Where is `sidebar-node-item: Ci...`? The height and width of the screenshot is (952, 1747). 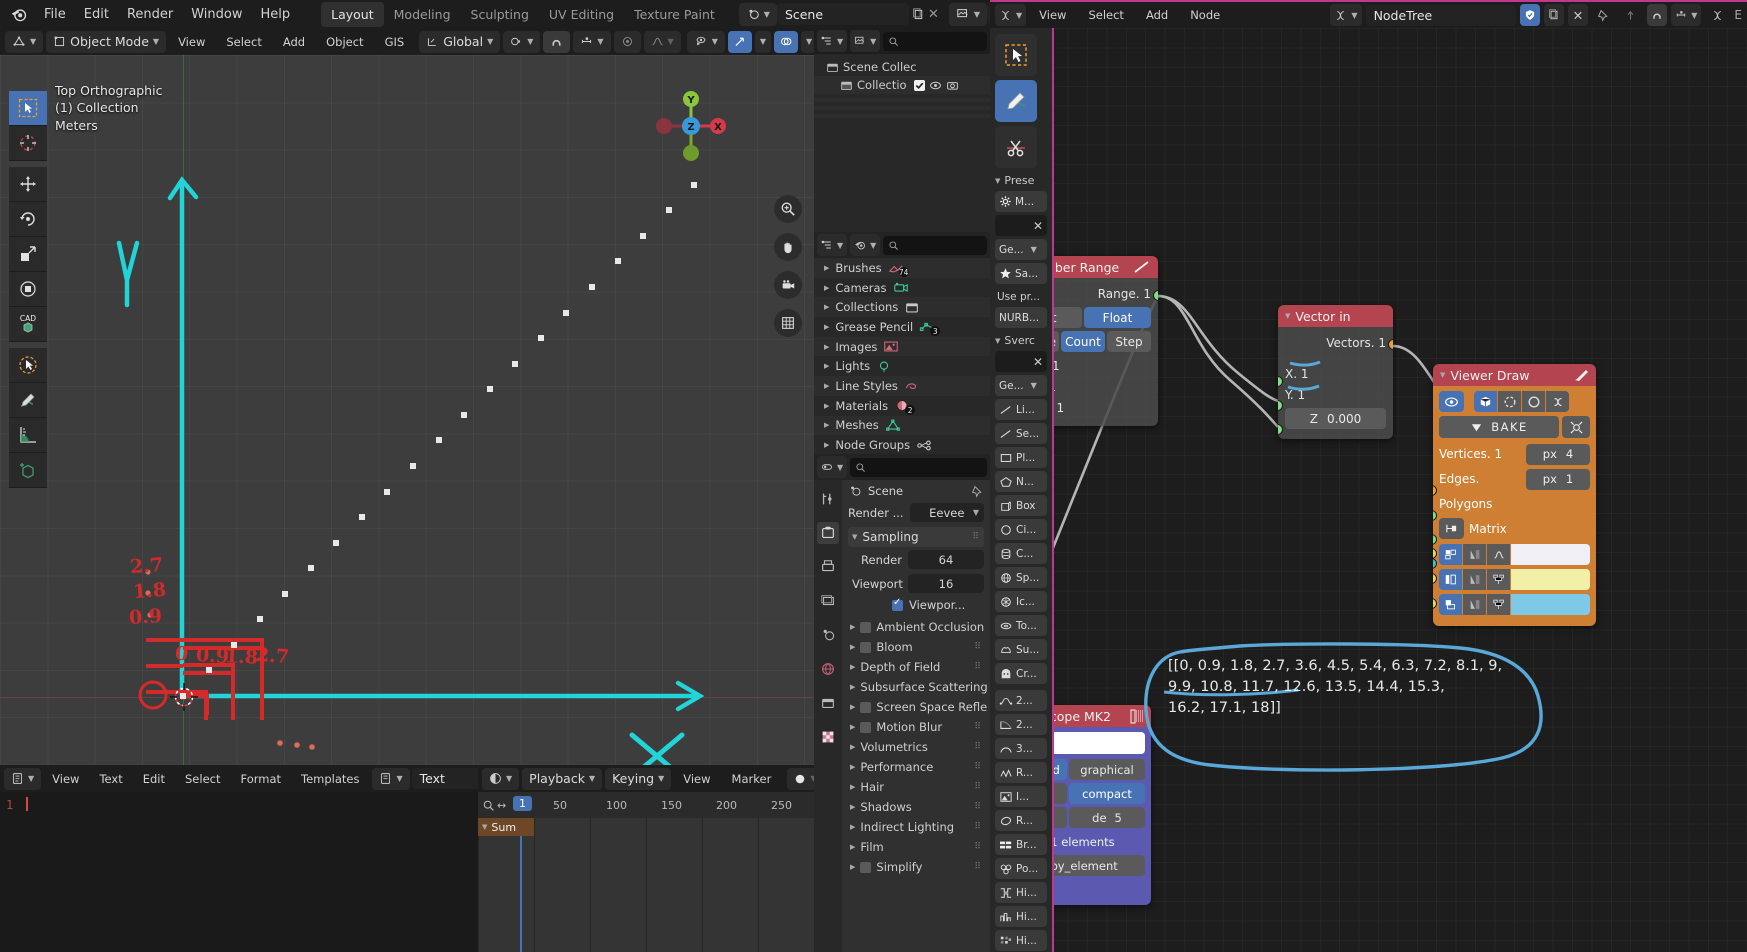
sidebar-node-item: Ci... is located at coordinates (1021, 529).